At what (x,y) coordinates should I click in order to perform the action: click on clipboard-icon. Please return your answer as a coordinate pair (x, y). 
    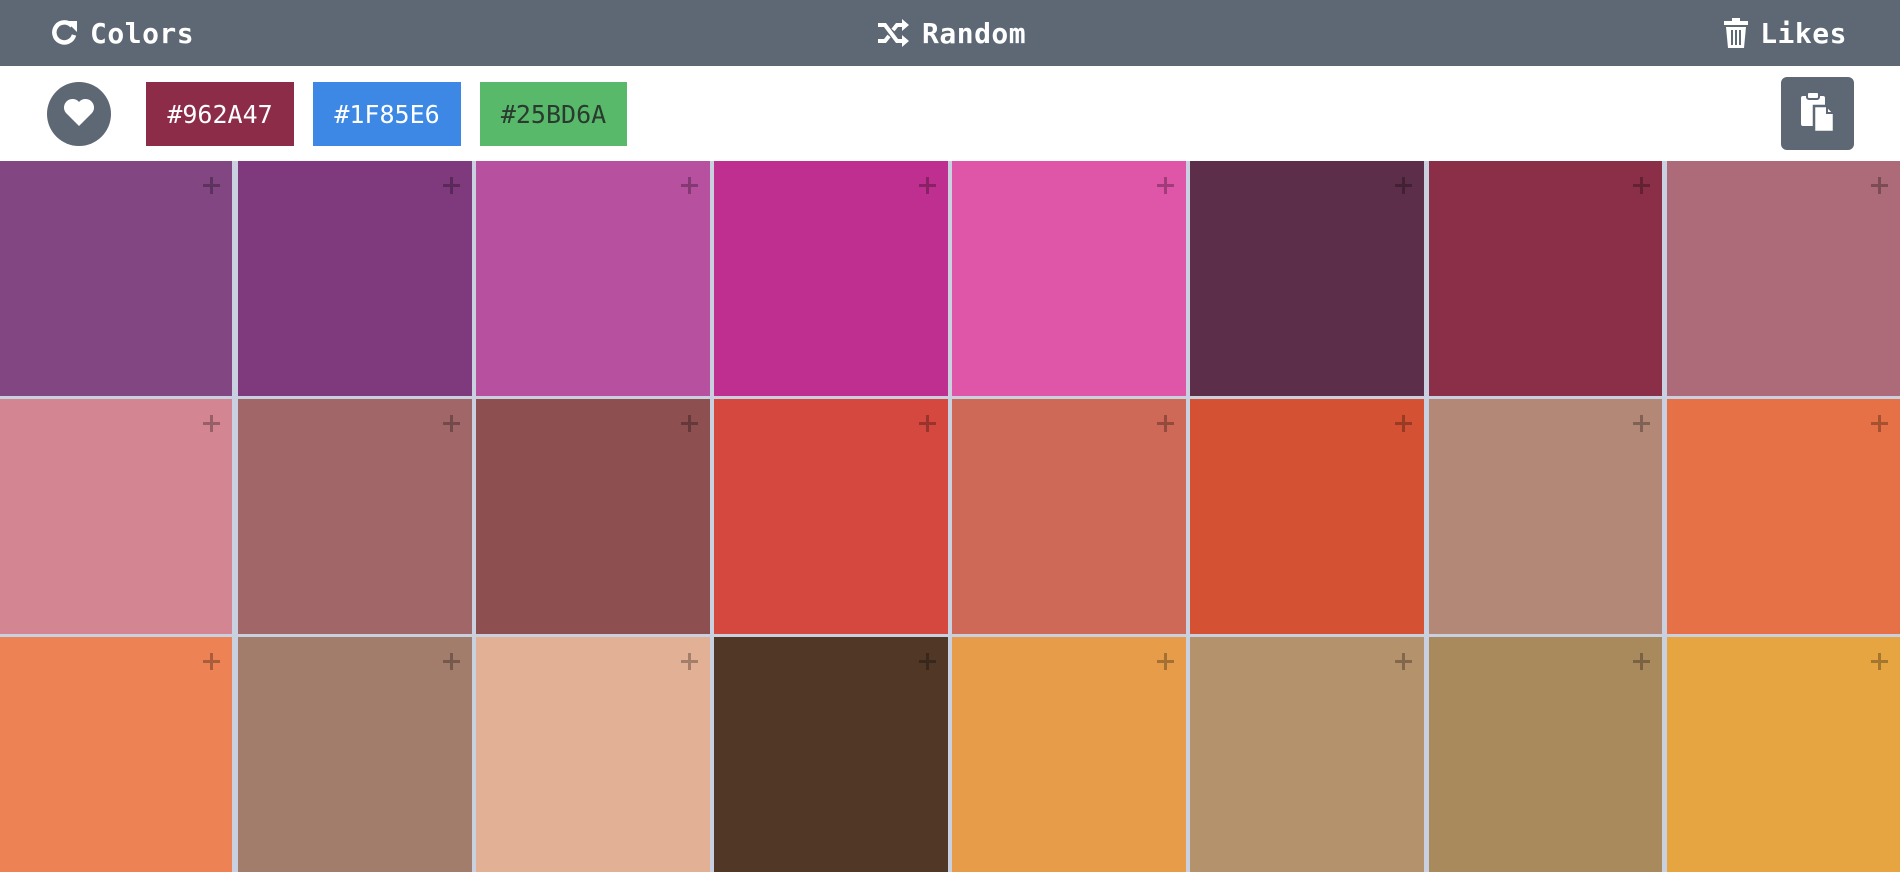
    Looking at the image, I should click on (1818, 113).